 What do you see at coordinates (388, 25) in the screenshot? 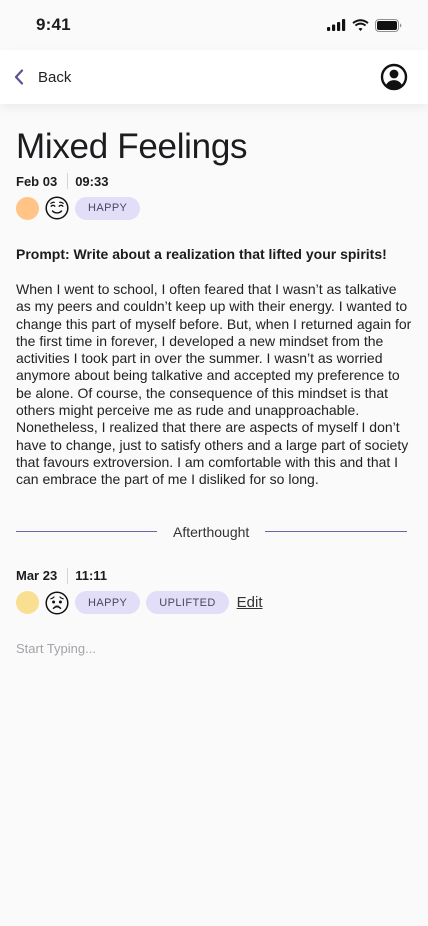
I see `battery-icon` at bounding box center [388, 25].